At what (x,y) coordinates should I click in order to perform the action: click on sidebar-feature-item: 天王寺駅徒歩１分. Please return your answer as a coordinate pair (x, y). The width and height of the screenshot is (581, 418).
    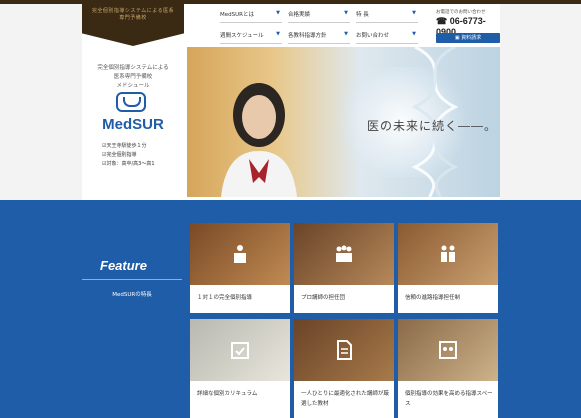
    Looking at the image, I should click on (142, 146).